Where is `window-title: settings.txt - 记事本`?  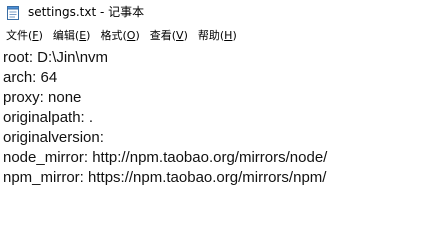 window-title: settings.txt - 记事本 is located at coordinates (86, 12).